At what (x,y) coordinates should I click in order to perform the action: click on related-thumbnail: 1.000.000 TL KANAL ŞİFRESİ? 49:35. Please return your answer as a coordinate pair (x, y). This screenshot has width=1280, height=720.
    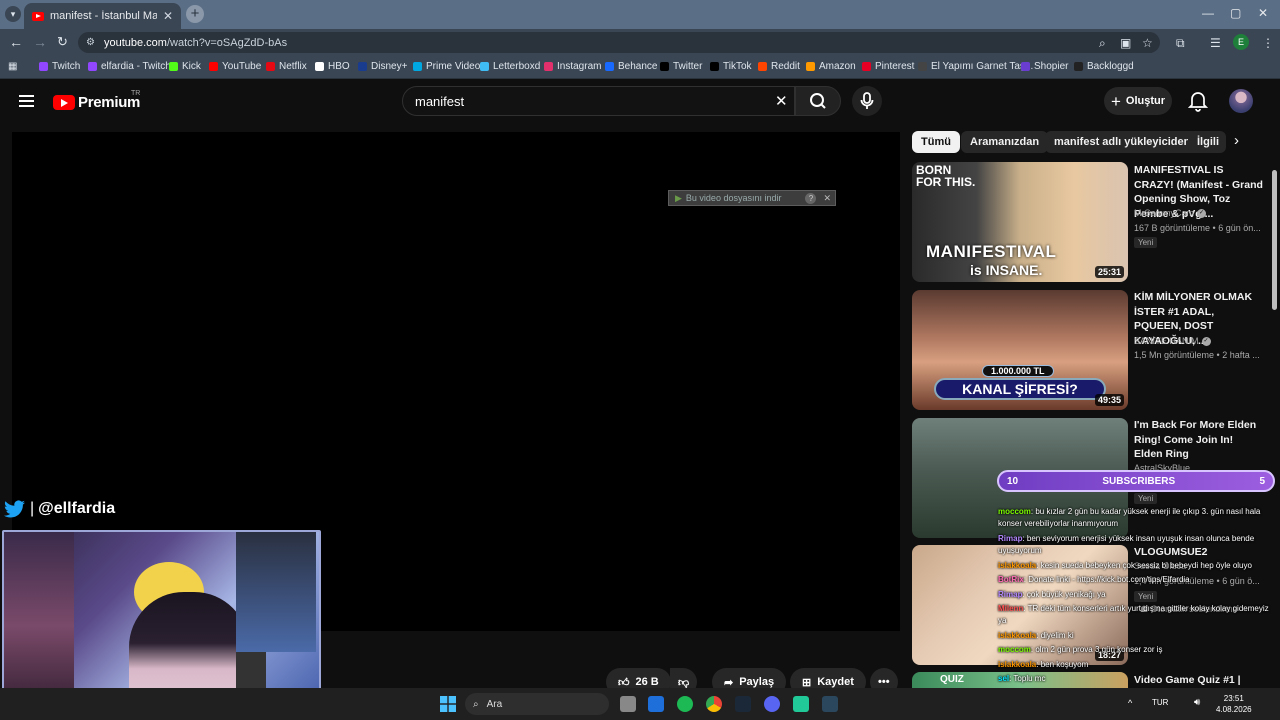
    Looking at the image, I should click on (1020, 350).